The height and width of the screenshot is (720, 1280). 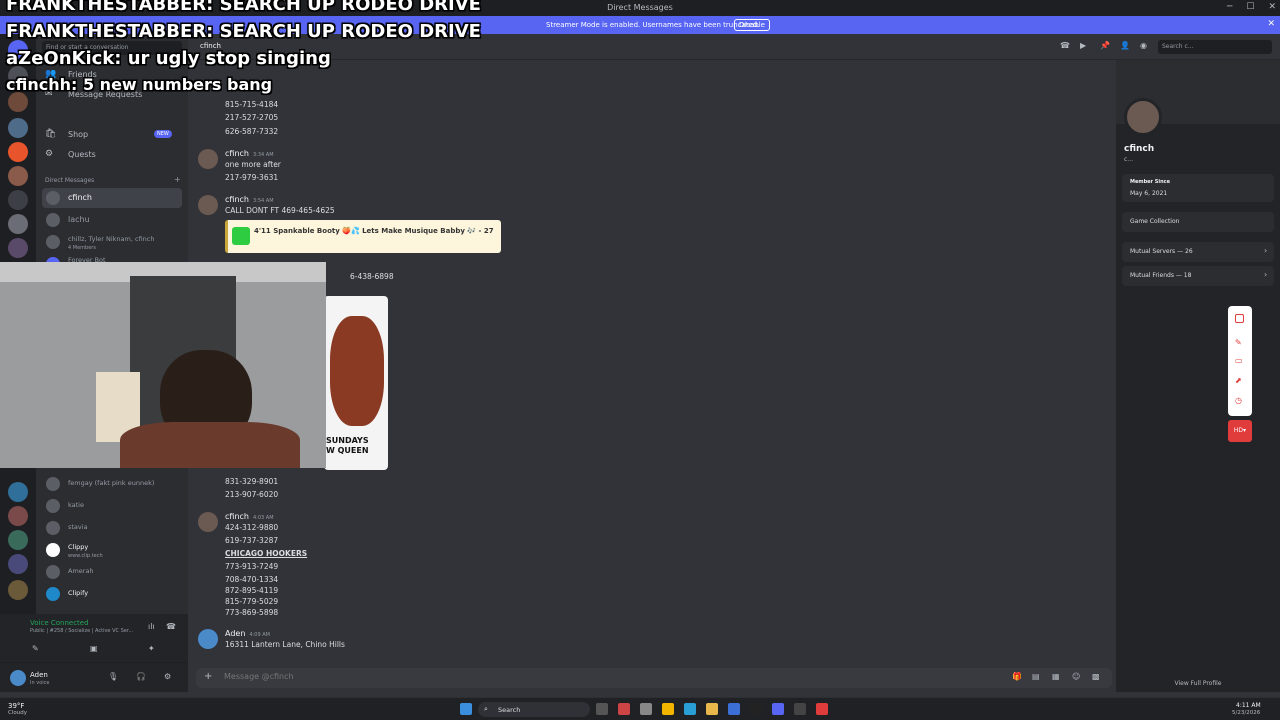 What do you see at coordinates (112, 506) in the screenshot?
I see `dm-item: katie` at bounding box center [112, 506].